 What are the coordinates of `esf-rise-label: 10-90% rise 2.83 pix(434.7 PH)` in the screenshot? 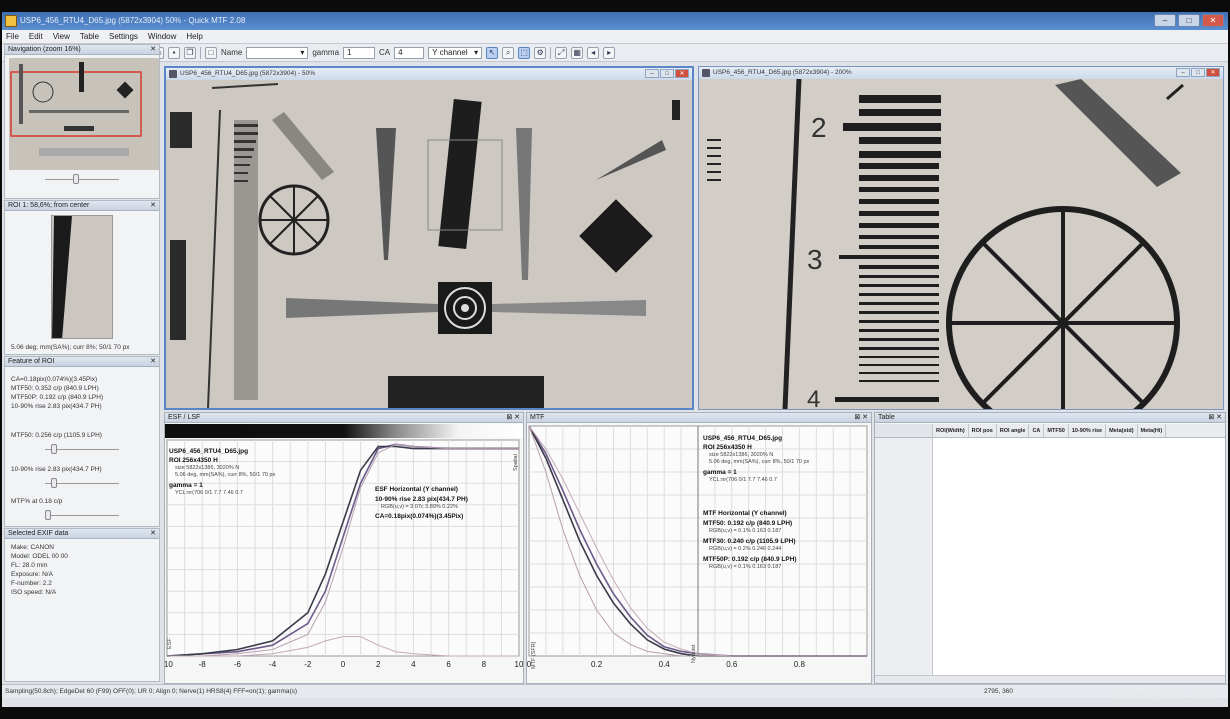 It's located at (421, 499).